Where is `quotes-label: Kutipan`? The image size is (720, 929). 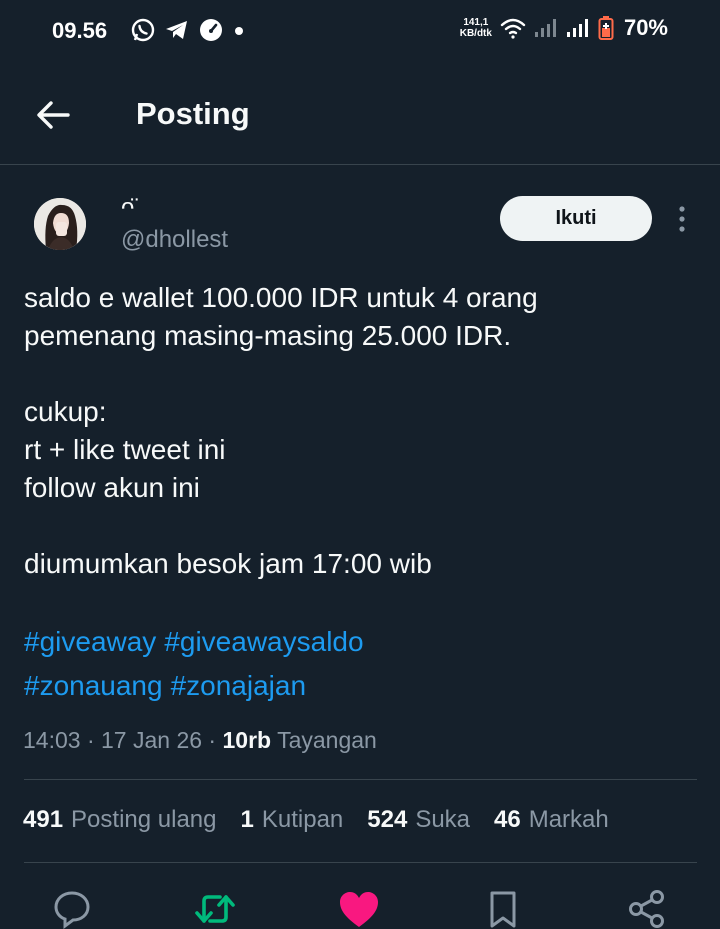
quotes-label: Kutipan is located at coordinates (302, 819).